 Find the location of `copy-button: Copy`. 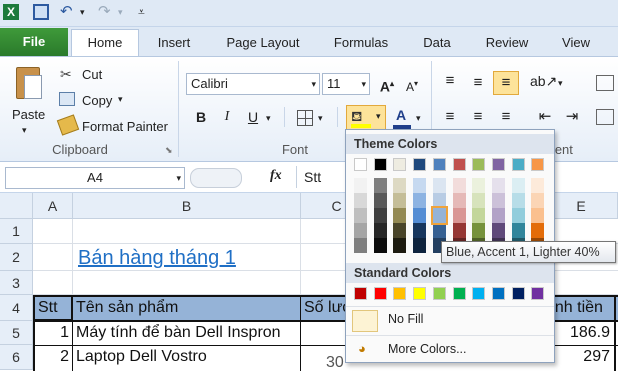

copy-button: Copy is located at coordinates (97, 100).